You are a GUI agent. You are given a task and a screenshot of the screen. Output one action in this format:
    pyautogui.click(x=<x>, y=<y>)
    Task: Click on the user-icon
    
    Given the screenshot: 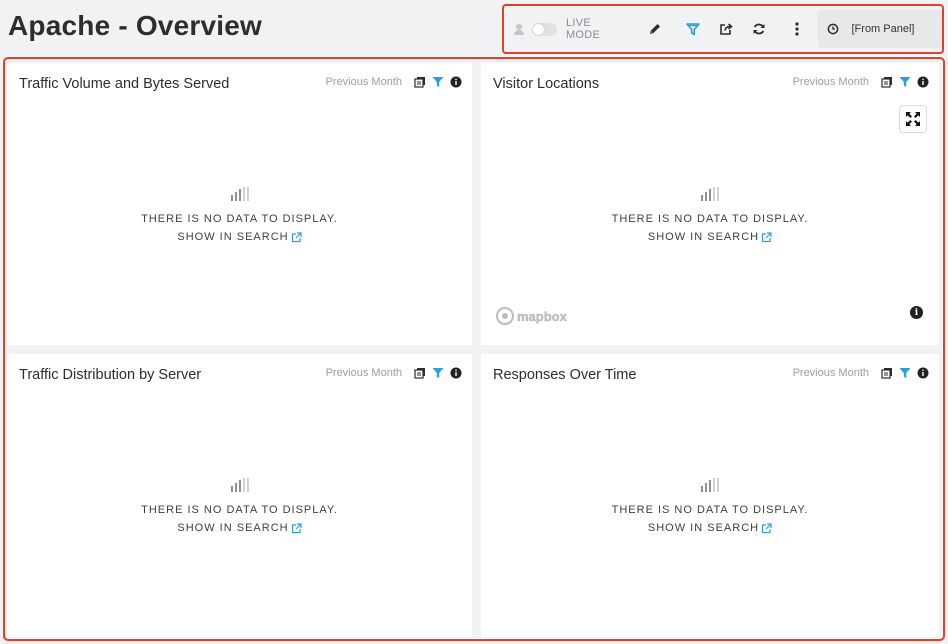 What is the action you would take?
    pyautogui.click(x=519, y=29)
    